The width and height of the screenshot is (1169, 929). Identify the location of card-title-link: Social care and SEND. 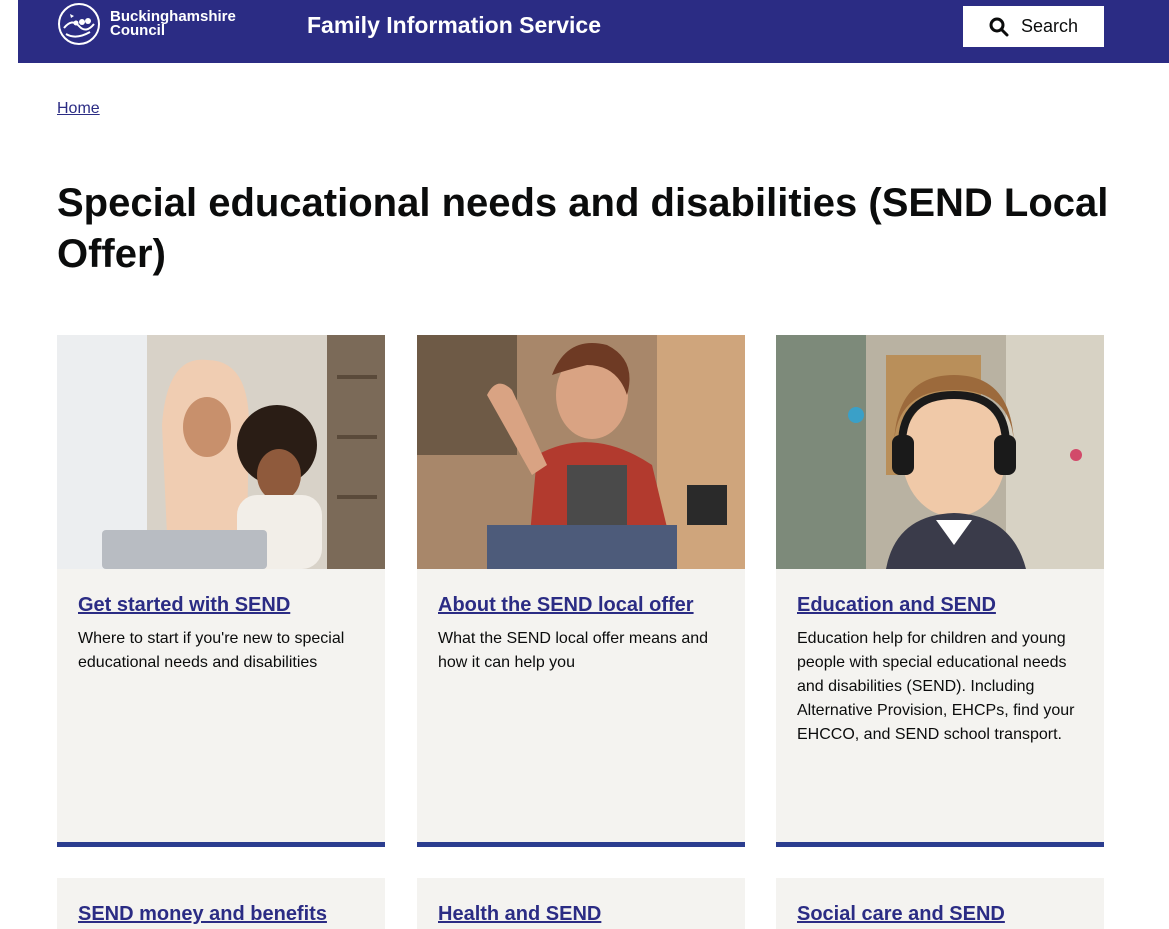
(940, 914).